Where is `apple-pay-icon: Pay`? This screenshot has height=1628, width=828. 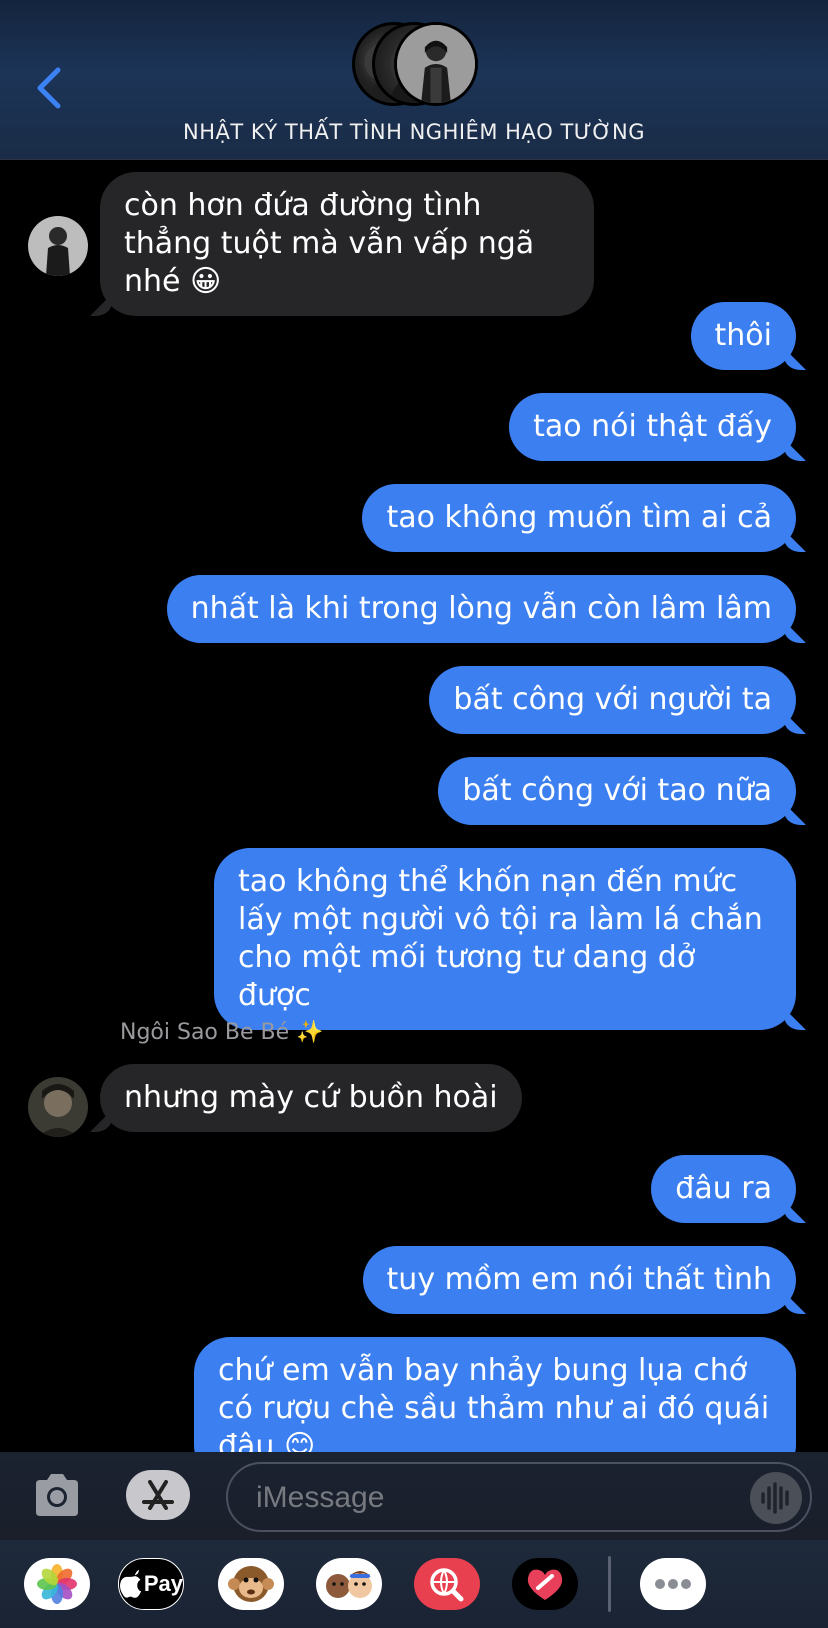 apple-pay-icon: Pay is located at coordinates (151, 1584).